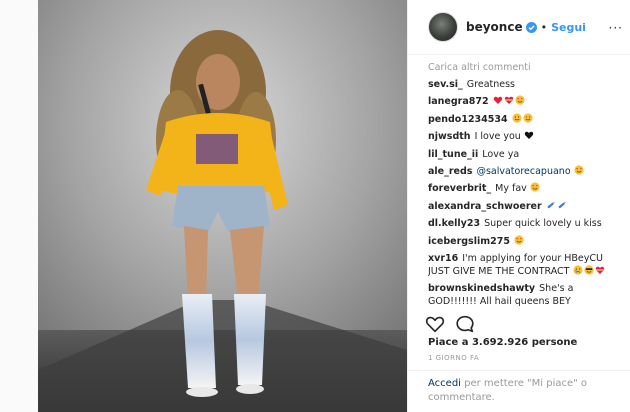 The width and height of the screenshot is (630, 412). What do you see at coordinates (526, 67) in the screenshot?
I see `load-more-comments-link: Carica altri commenti` at bounding box center [526, 67].